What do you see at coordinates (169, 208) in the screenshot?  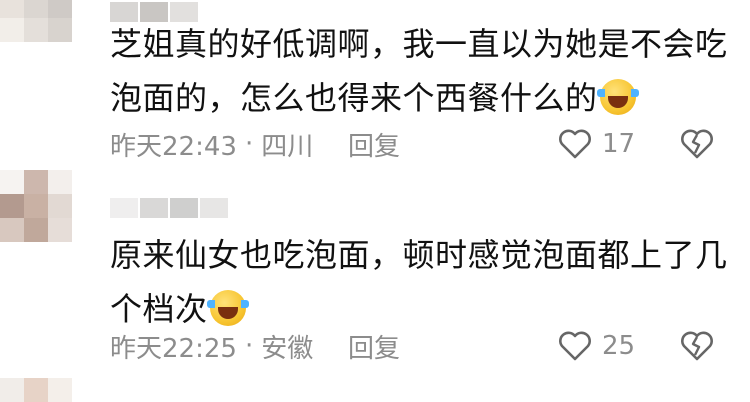 I see `username-redacted` at bounding box center [169, 208].